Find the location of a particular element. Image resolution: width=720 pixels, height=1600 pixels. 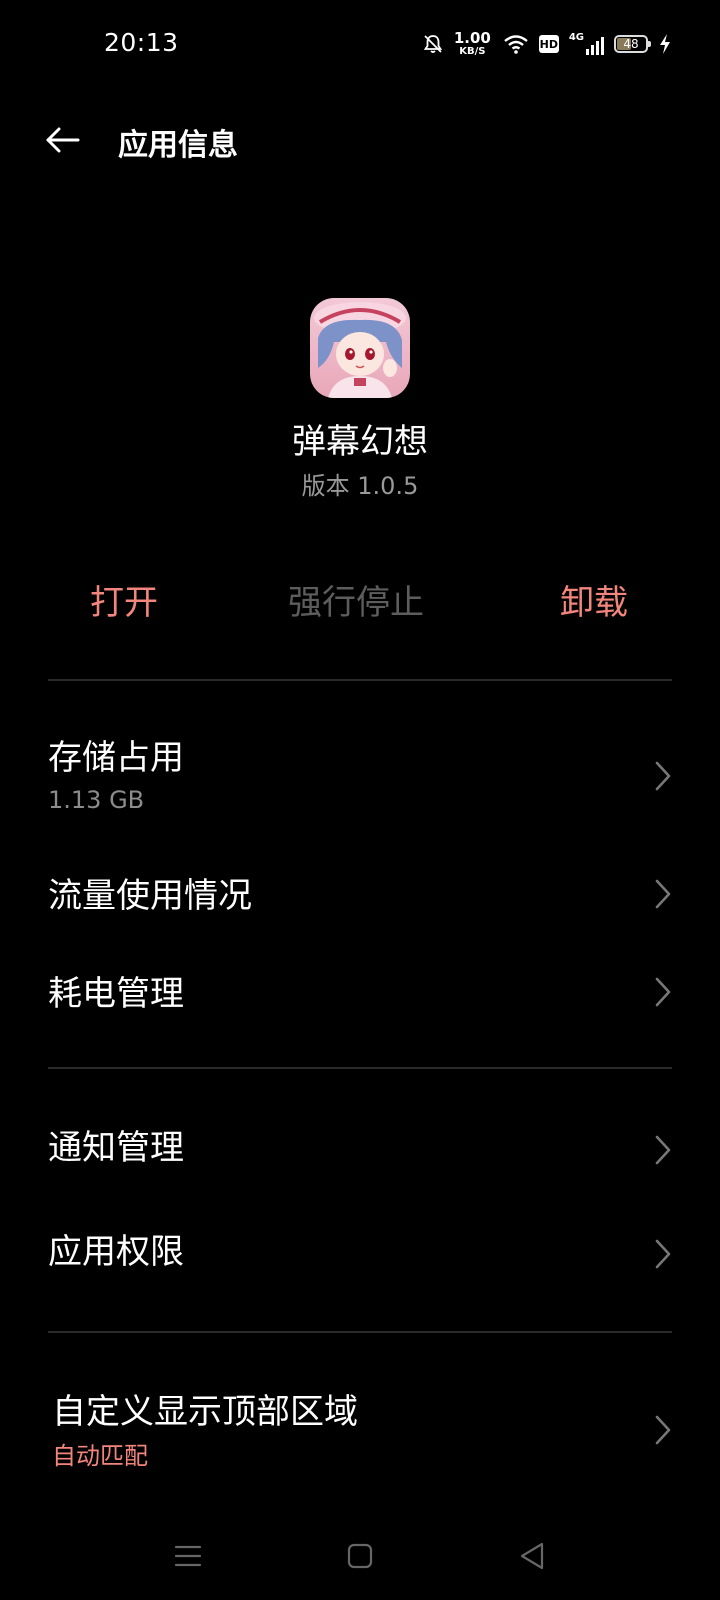

battery-management-row: 耗电管理 is located at coordinates (360, 996).